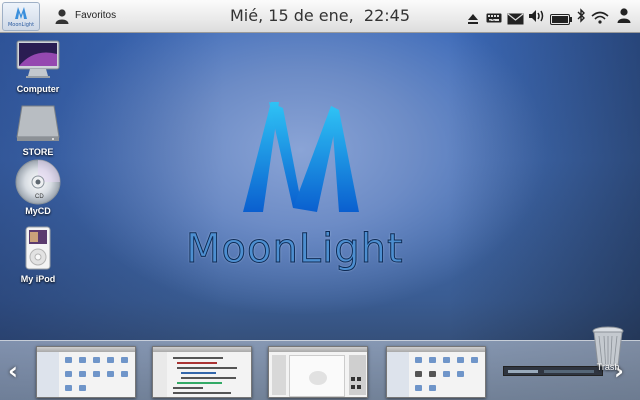 This screenshot has width=640, height=400. What do you see at coordinates (624, 17) in the screenshot?
I see `user-icon` at bounding box center [624, 17].